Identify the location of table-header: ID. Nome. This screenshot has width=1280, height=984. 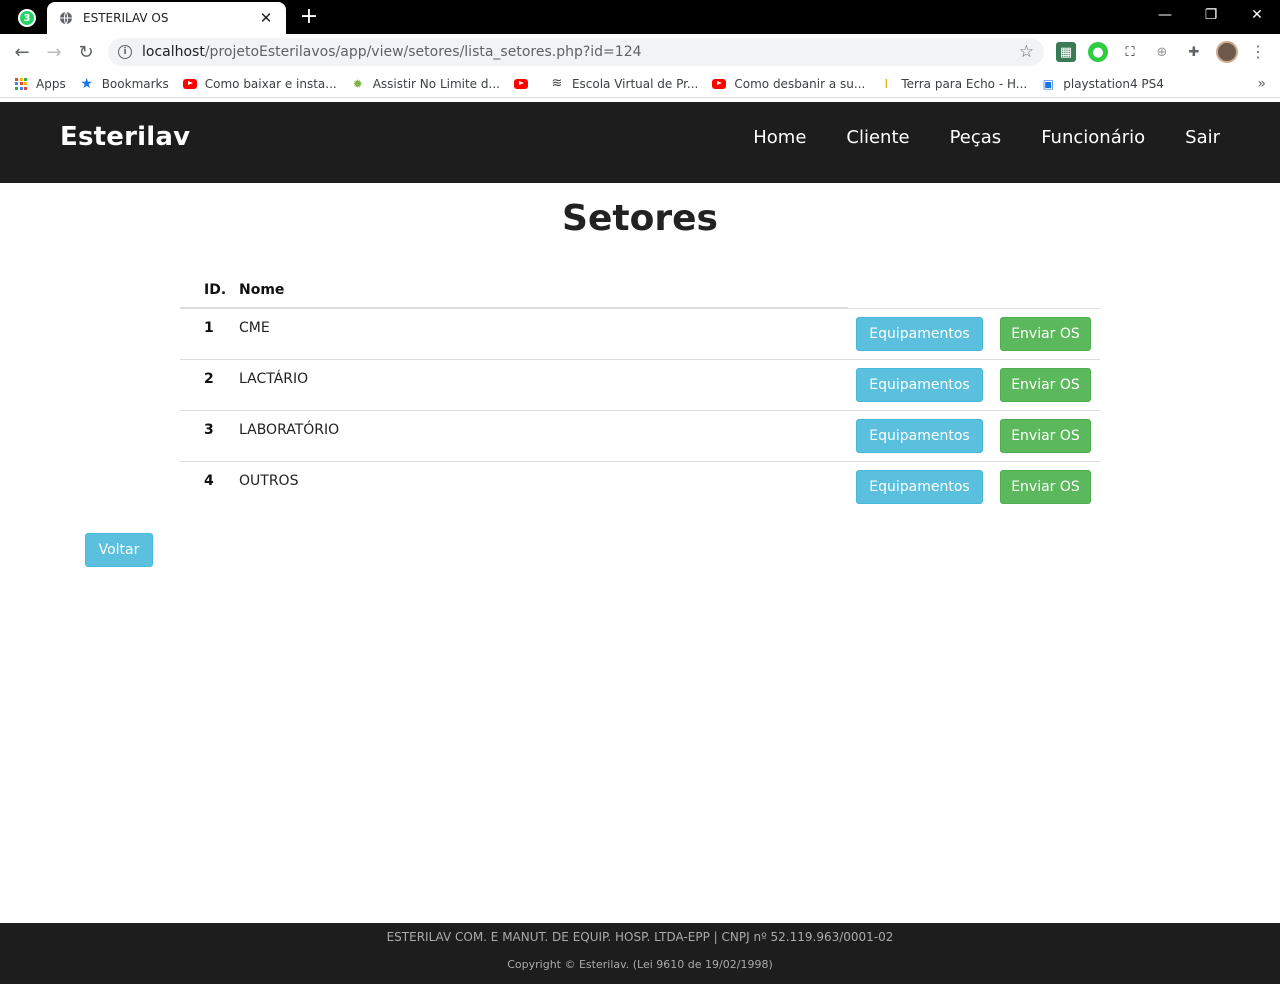
(514, 289).